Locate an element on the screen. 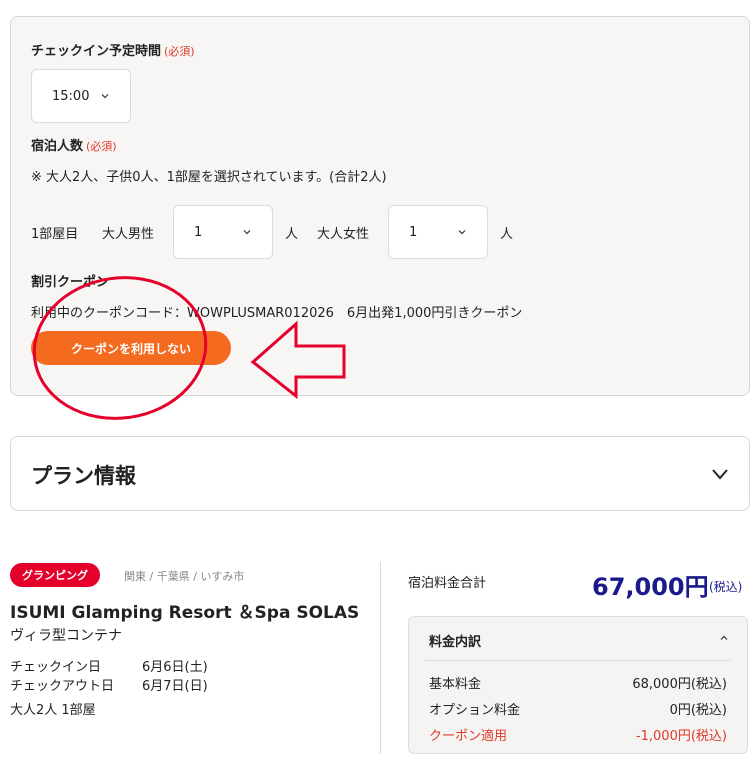 The image size is (754, 759). checkin-time-select: 15:00 is located at coordinates (81, 96).